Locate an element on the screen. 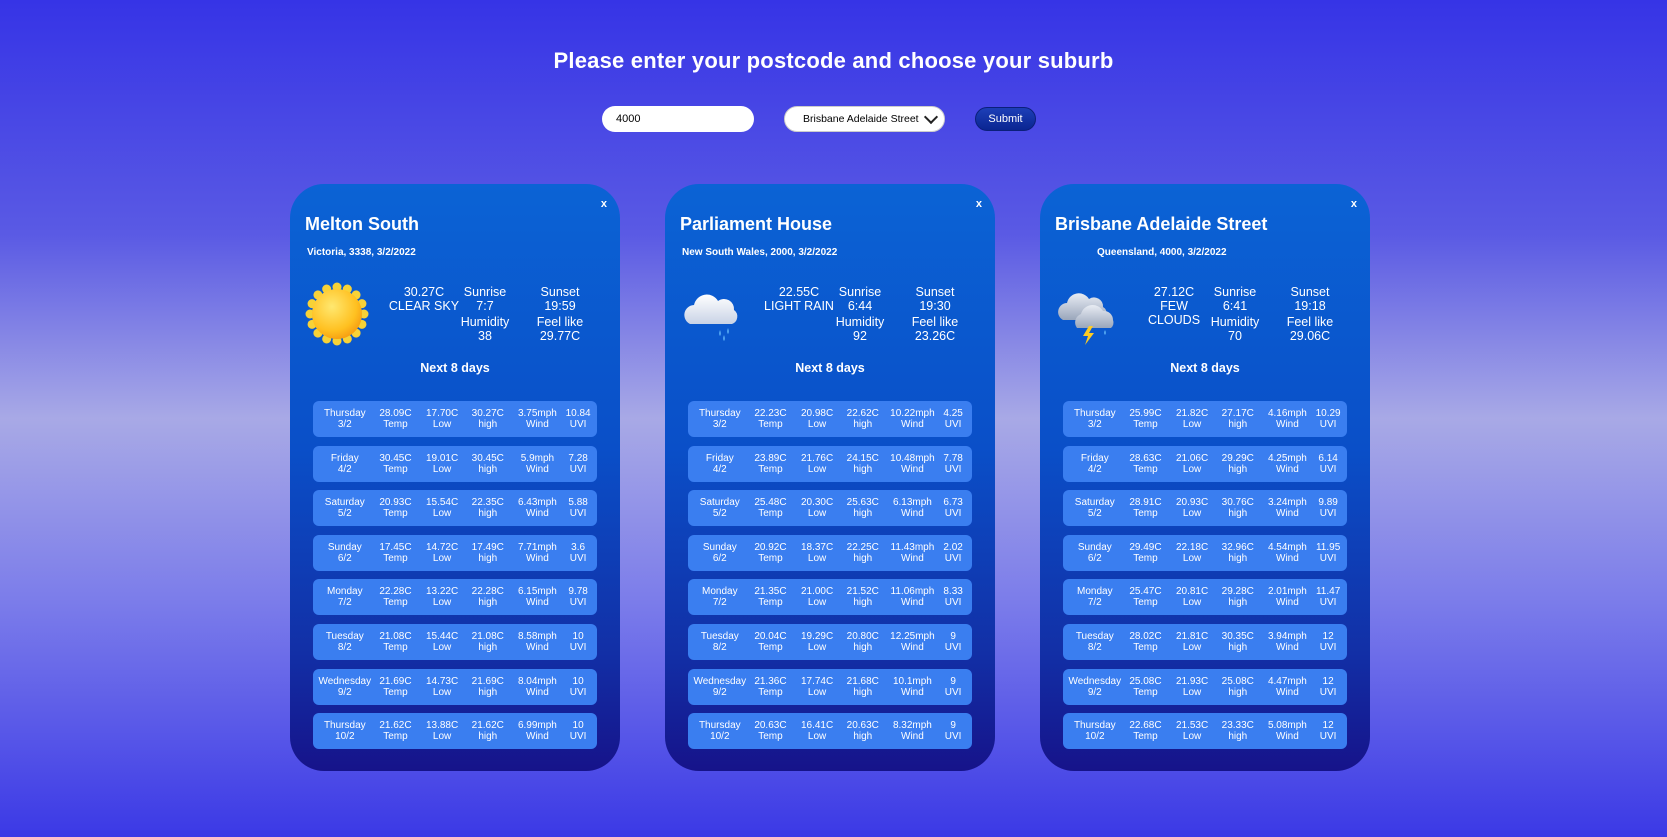  forecast-wind: 6.13mph Wind is located at coordinates (912, 508).